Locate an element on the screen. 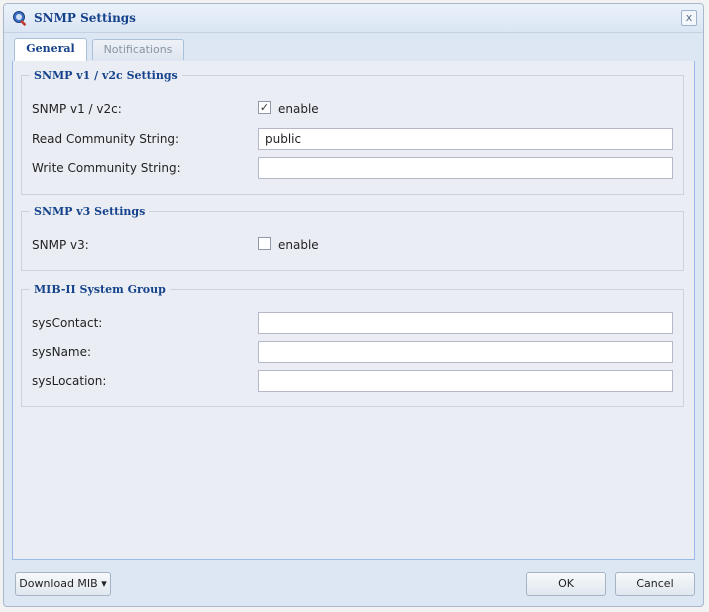  title-bar: SNMP Settings x is located at coordinates (353, 18).